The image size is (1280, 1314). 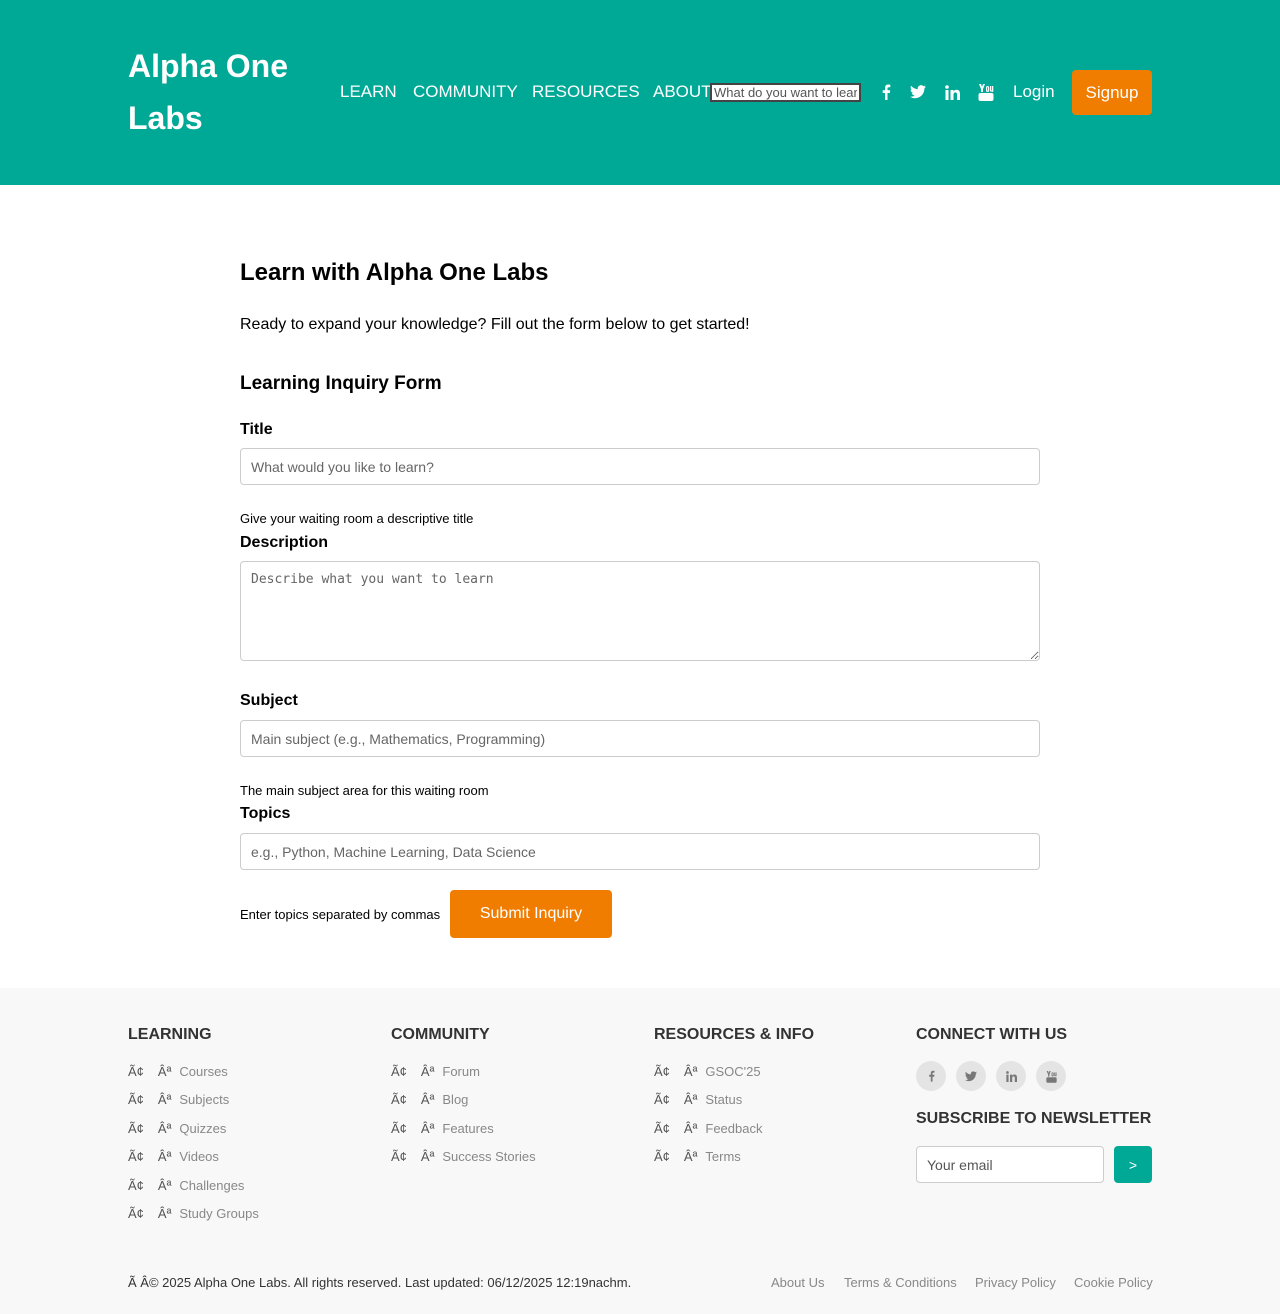 I want to click on footer-link-label: Feedback, so click(x=734, y=1128).